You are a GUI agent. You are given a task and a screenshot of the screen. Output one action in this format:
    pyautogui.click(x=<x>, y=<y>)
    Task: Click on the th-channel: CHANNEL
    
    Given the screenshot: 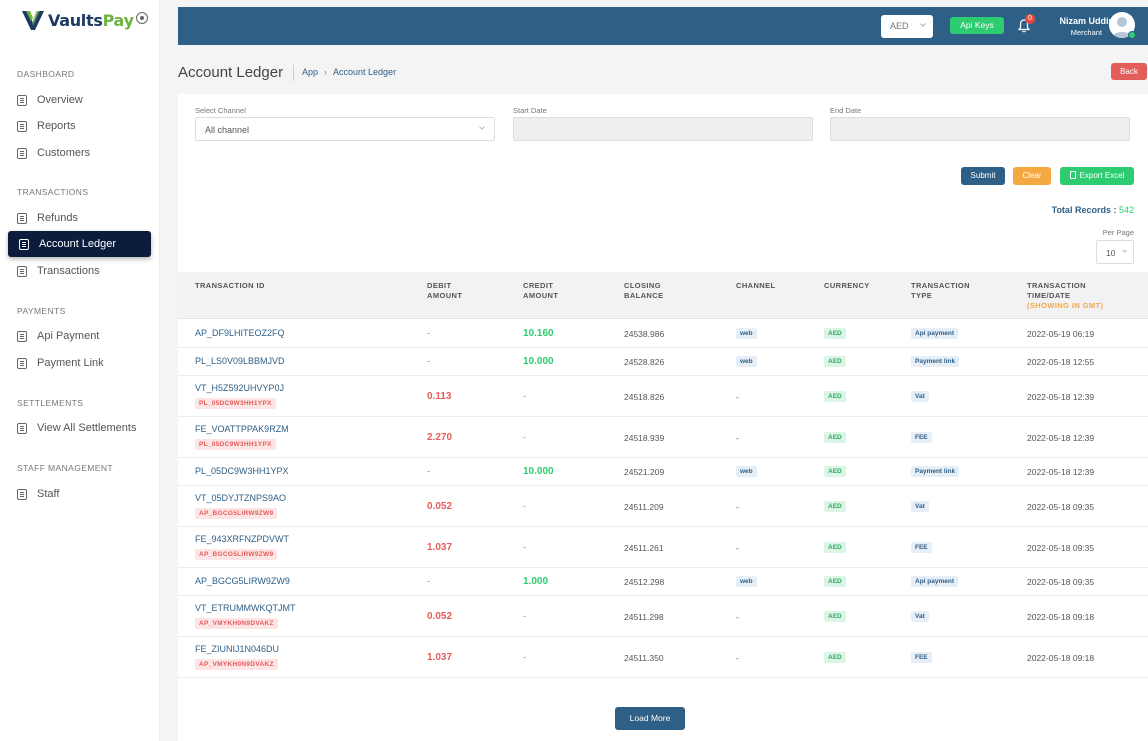 What is the action you would take?
    pyautogui.click(x=755, y=286)
    